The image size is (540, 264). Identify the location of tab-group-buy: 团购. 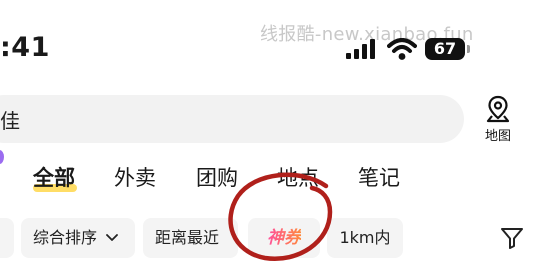
(217, 178).